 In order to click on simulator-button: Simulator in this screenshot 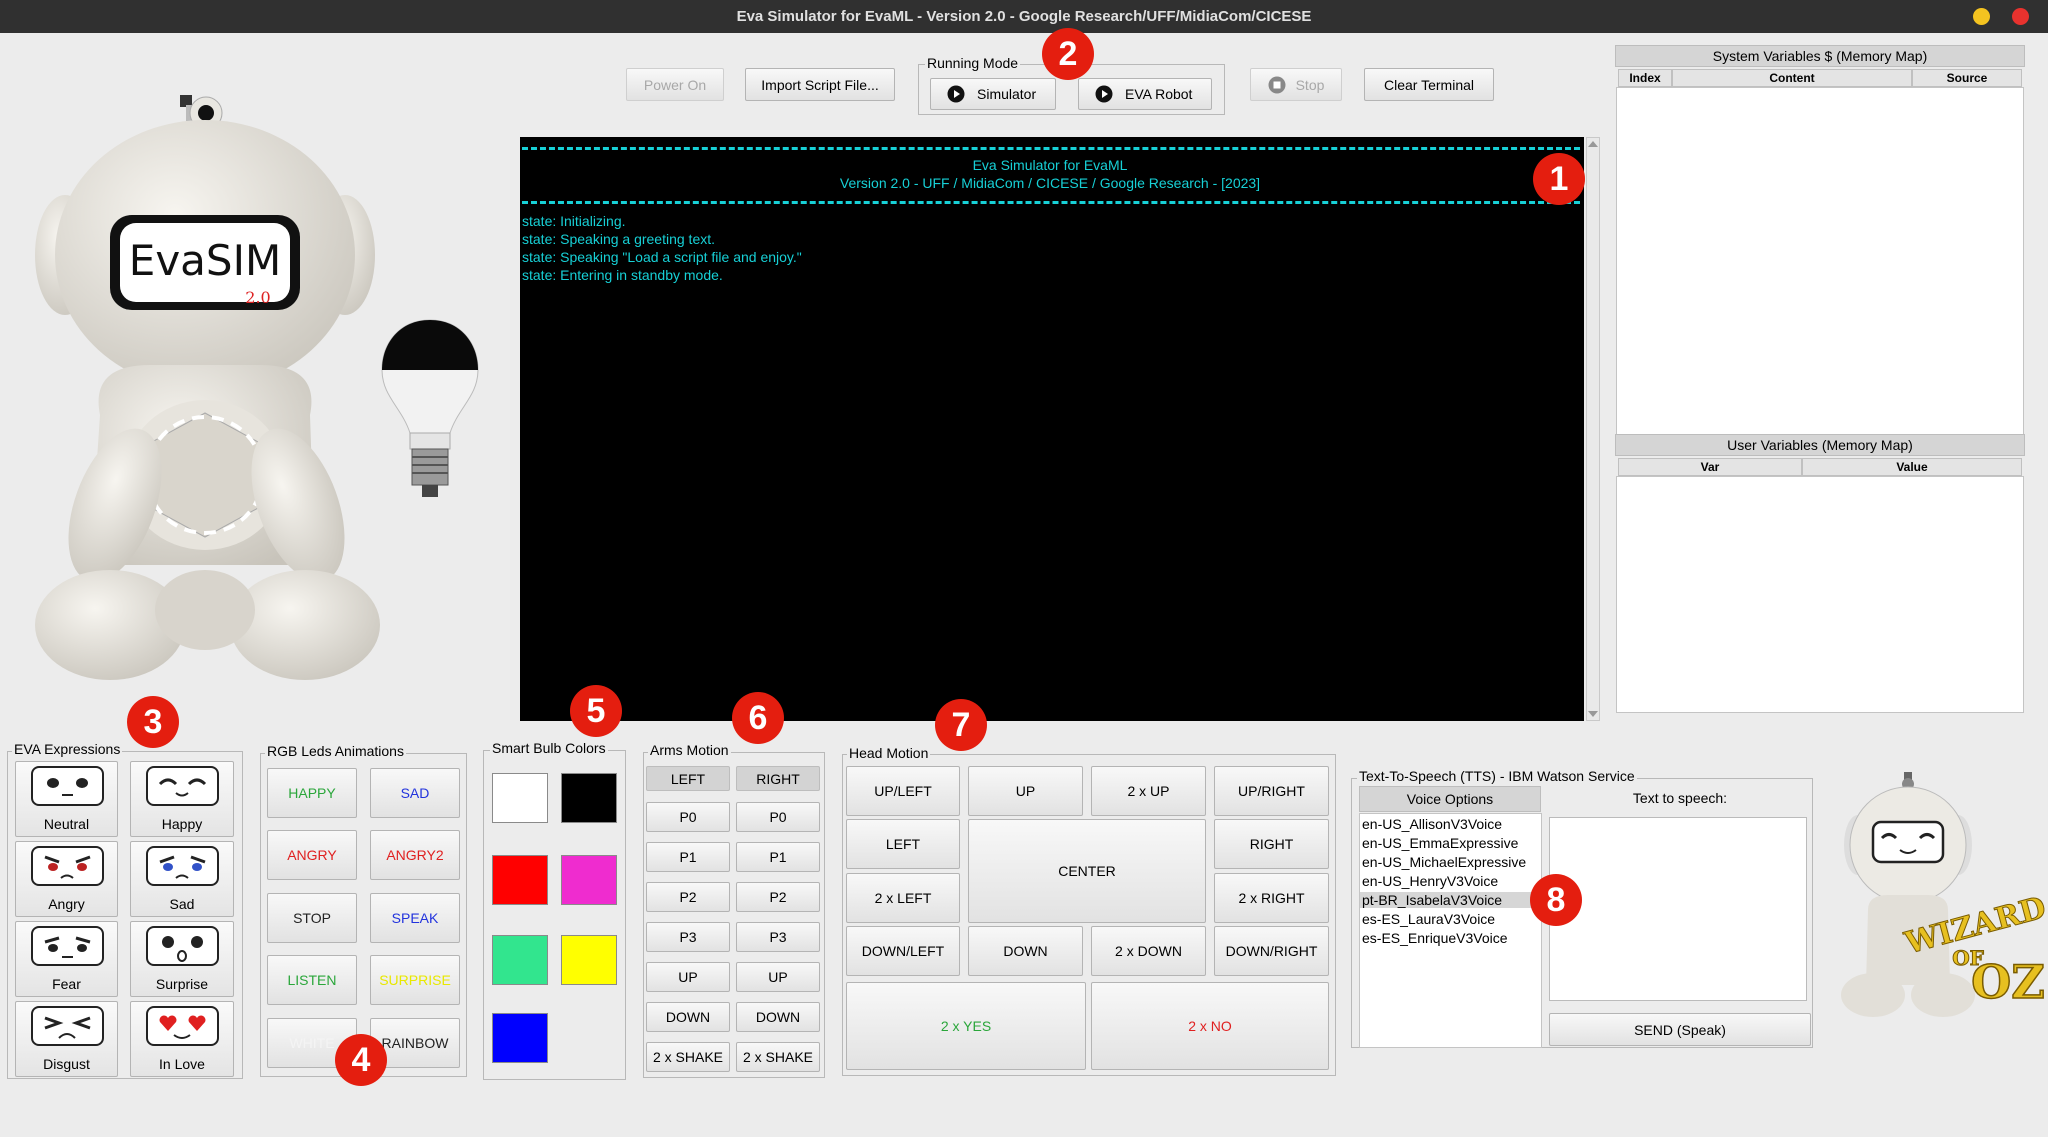, I will do `click(993, 94)`.